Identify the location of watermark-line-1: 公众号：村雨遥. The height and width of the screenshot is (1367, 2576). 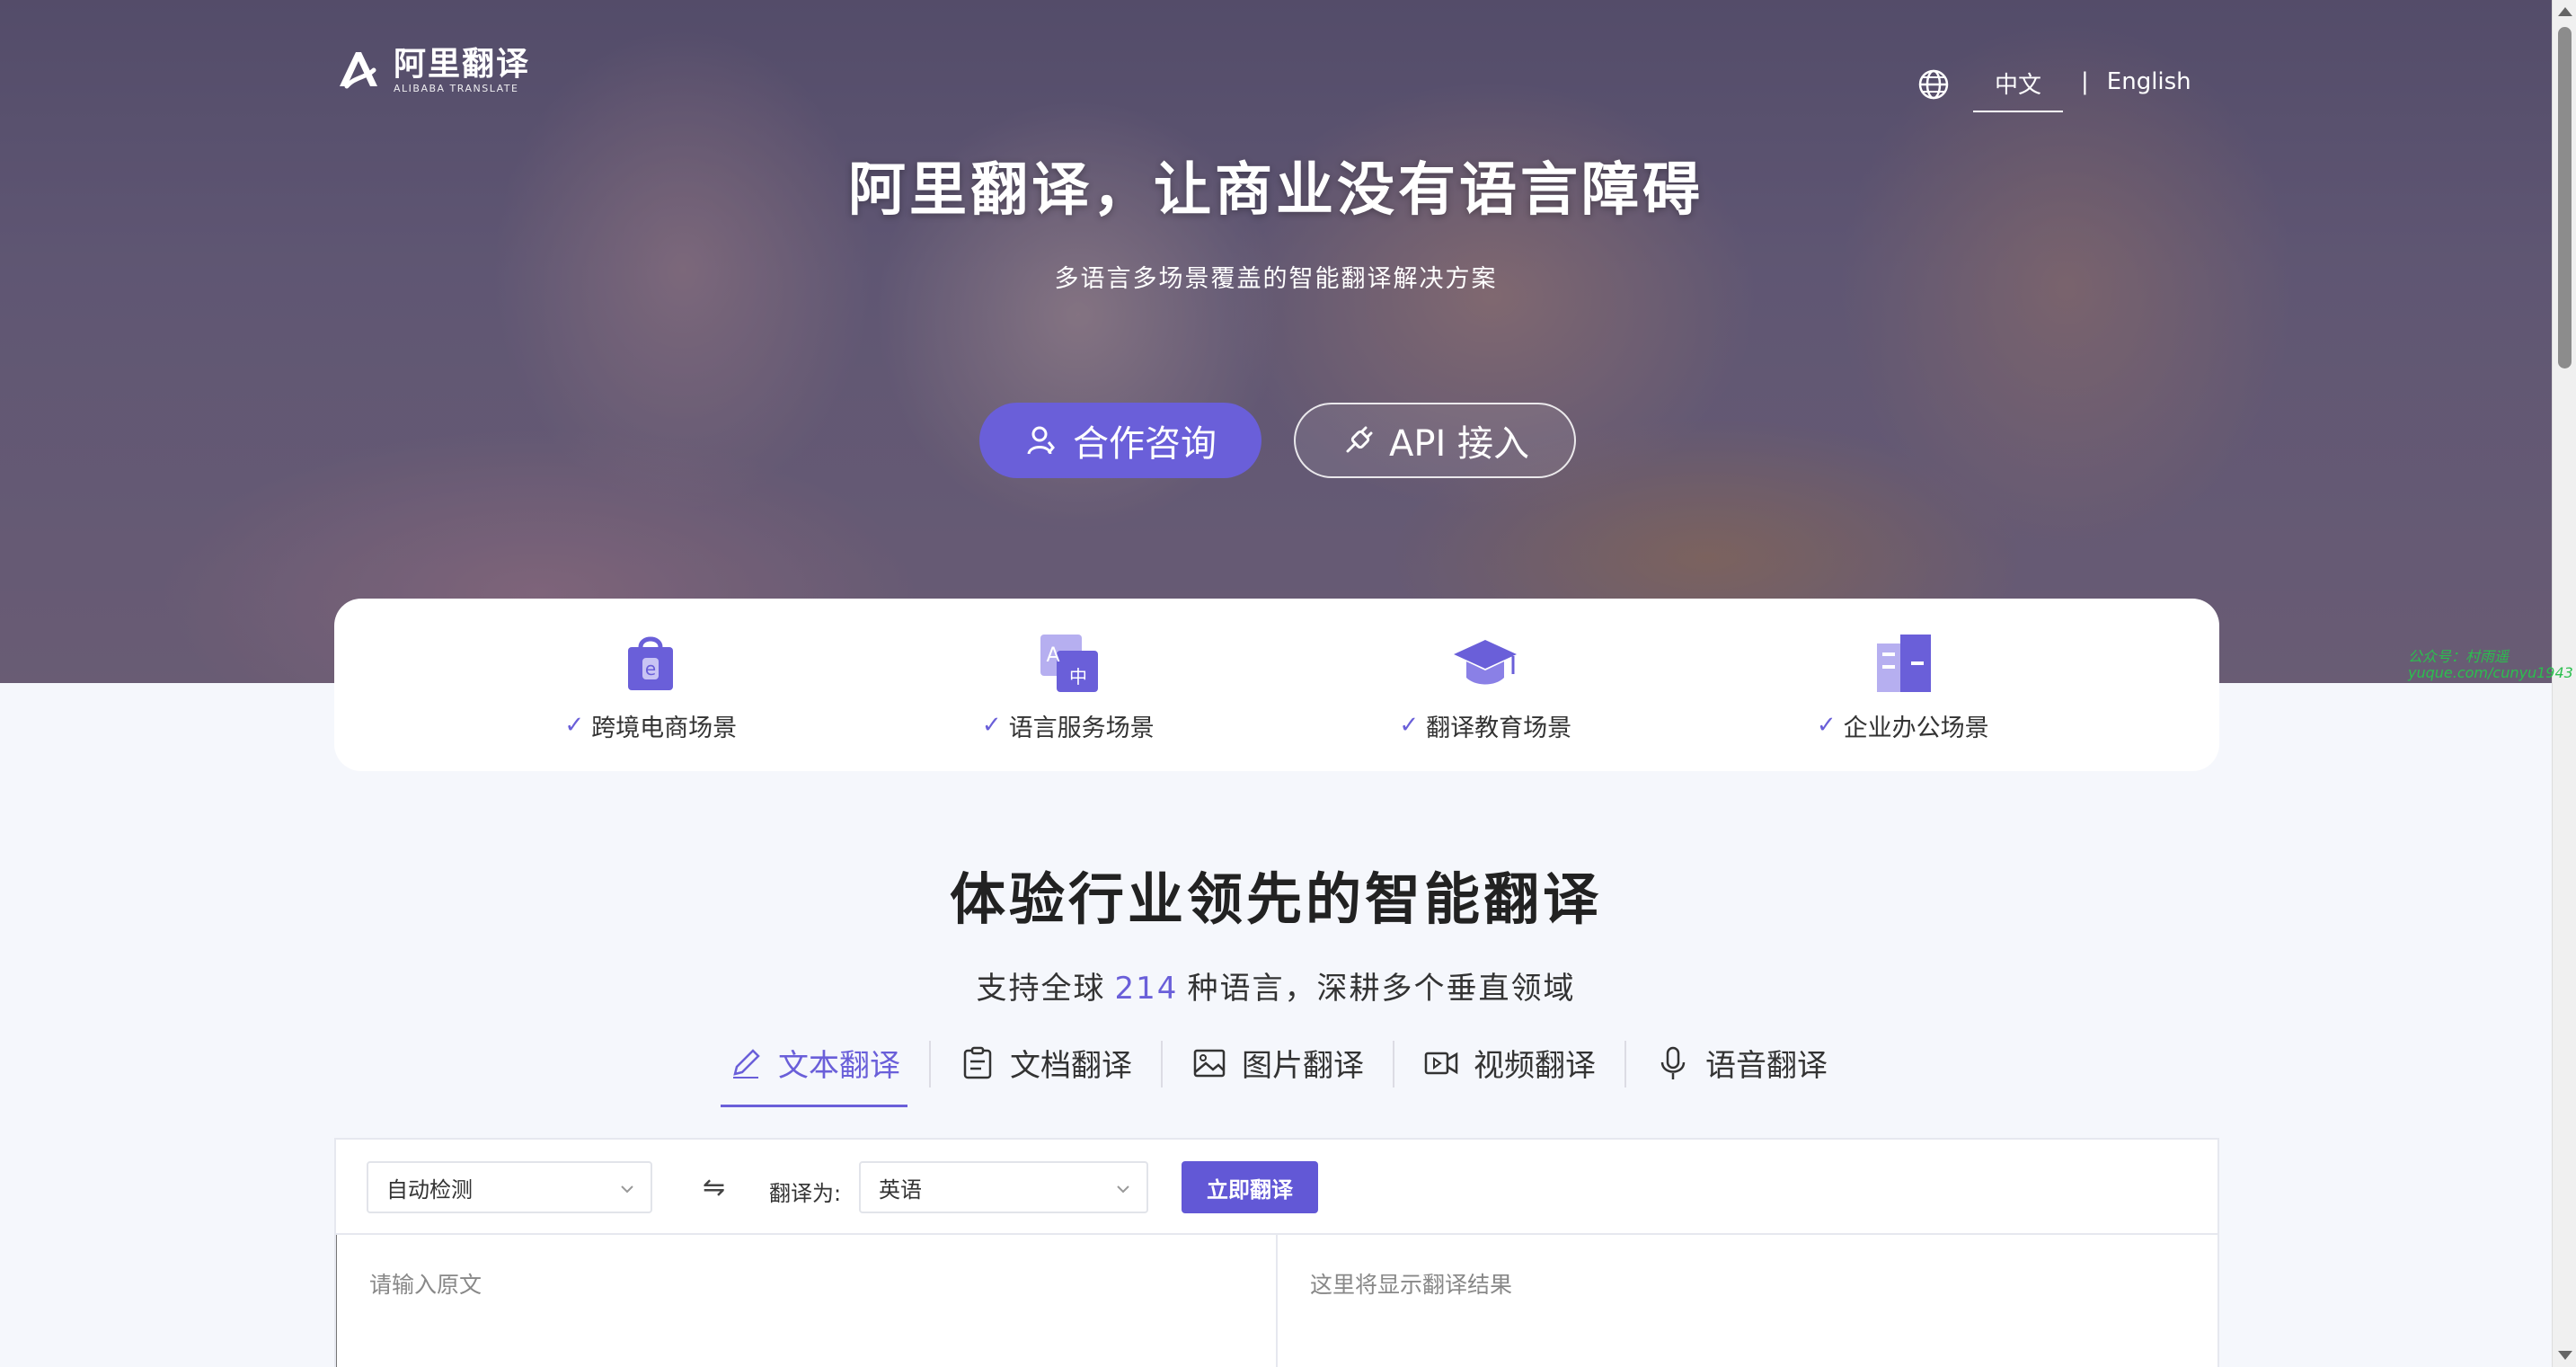
(2459, 657).